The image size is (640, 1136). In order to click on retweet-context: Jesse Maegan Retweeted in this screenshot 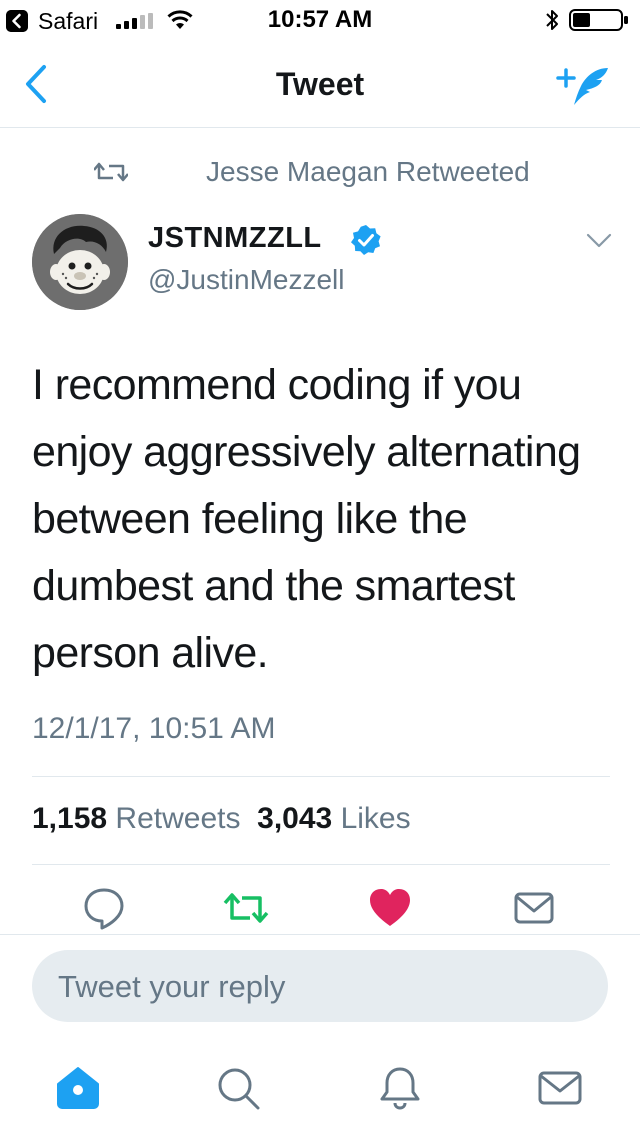, I will do `click(320, 172)`.